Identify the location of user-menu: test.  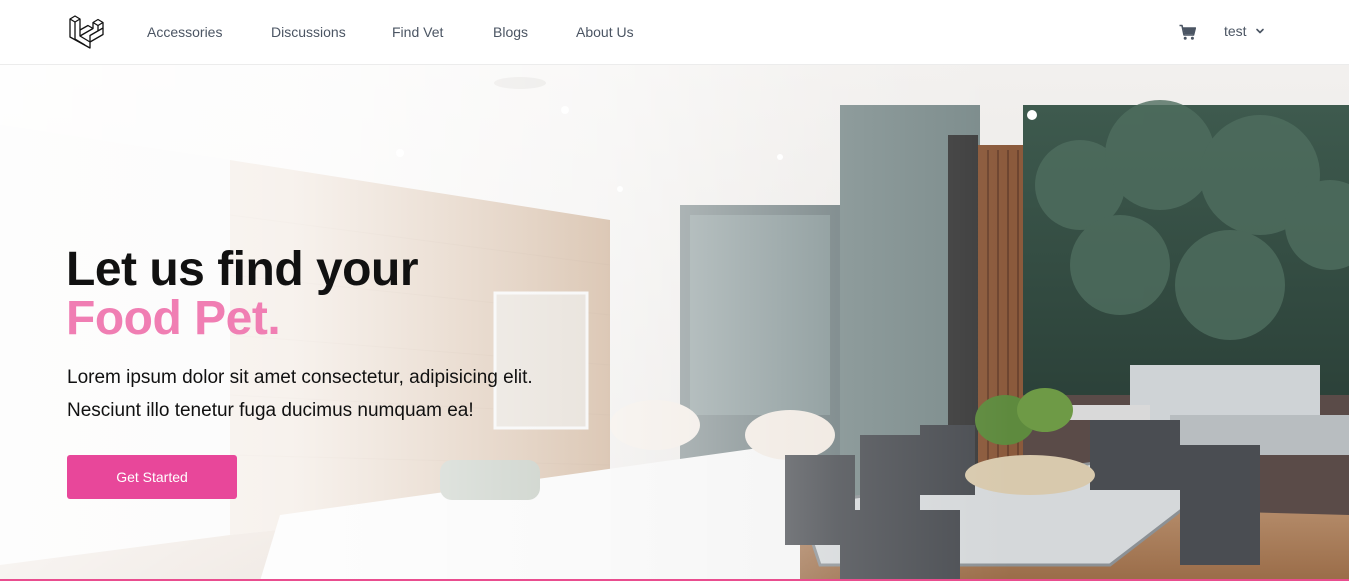
(1244, 31).